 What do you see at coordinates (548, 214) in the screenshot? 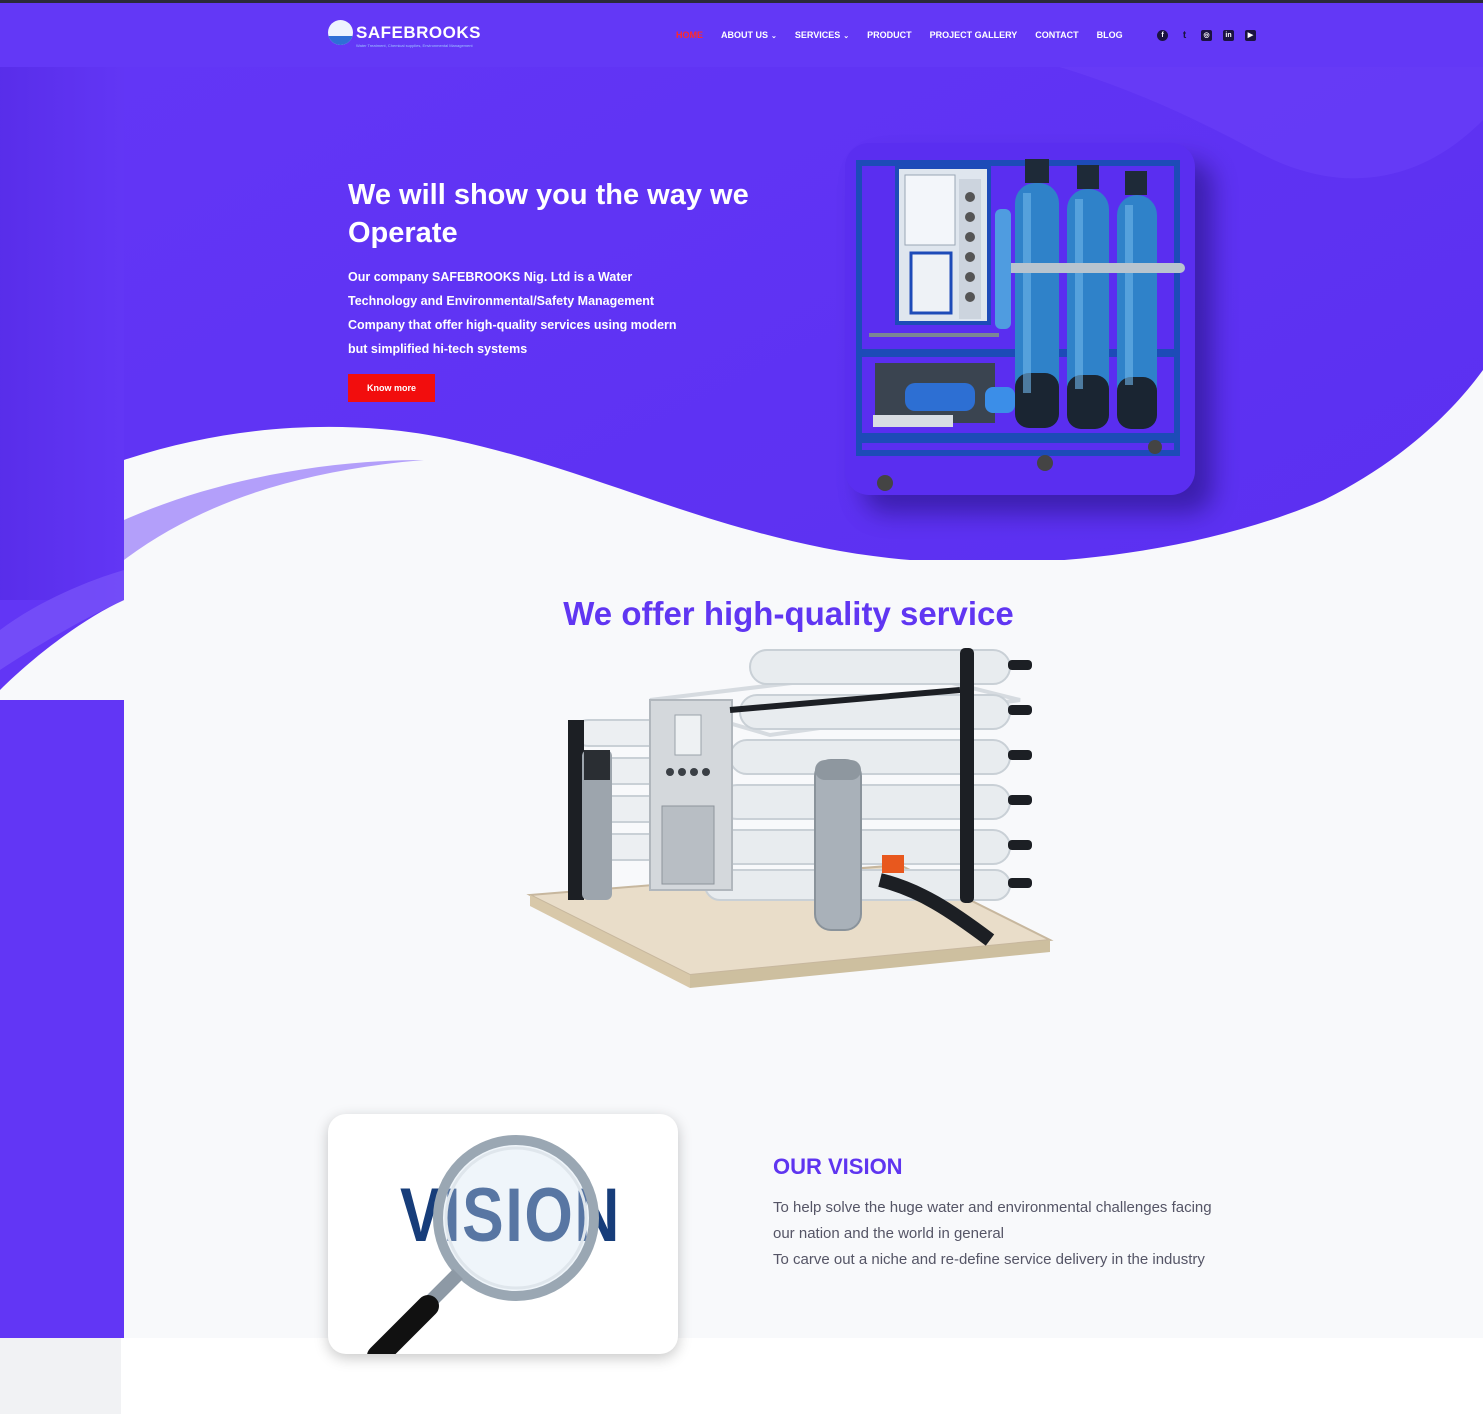
I see `hero-title: We will show you the way we Operate` at bounding box center [548, 214].